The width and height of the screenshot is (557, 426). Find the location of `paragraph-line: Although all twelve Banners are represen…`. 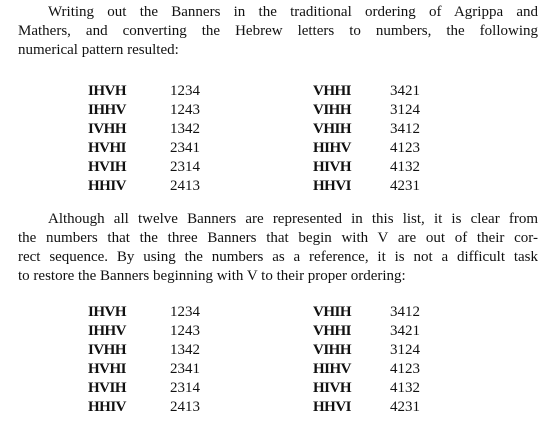

paragraph-line: Although all twelve Banners are represen… is located at coordinates (293, 219).